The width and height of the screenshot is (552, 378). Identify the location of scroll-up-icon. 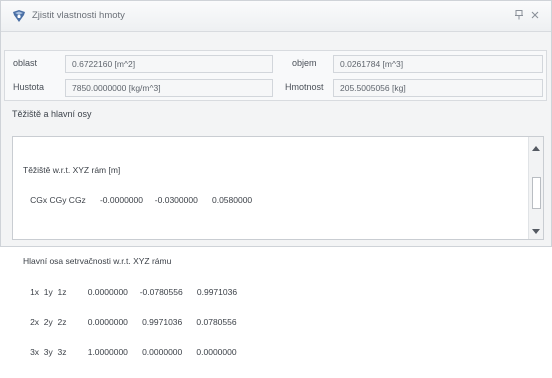
(536, 147).